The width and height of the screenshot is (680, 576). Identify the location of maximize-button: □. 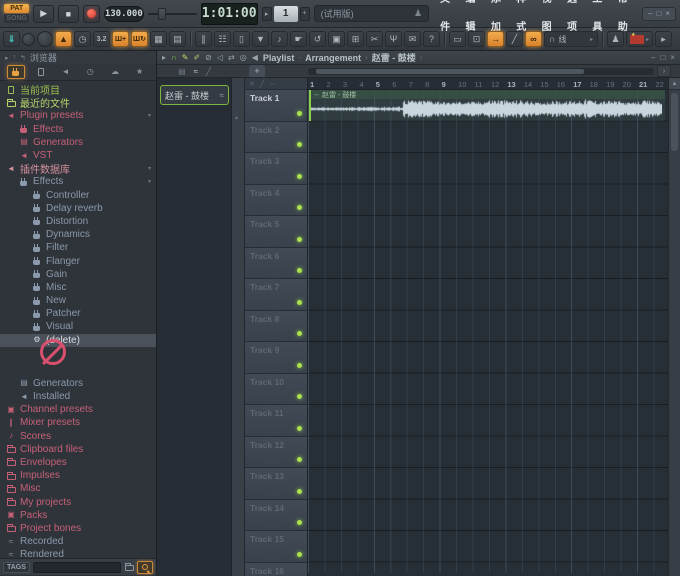
(659, 14).